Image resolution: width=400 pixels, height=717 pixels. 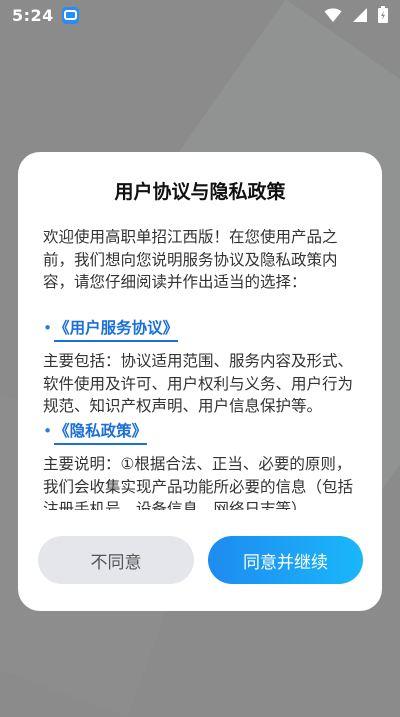 What do you see at coordinates (116, 560) in the screenshot?
I see `disagree-button: 不同意` at bounding box center [116, 560].